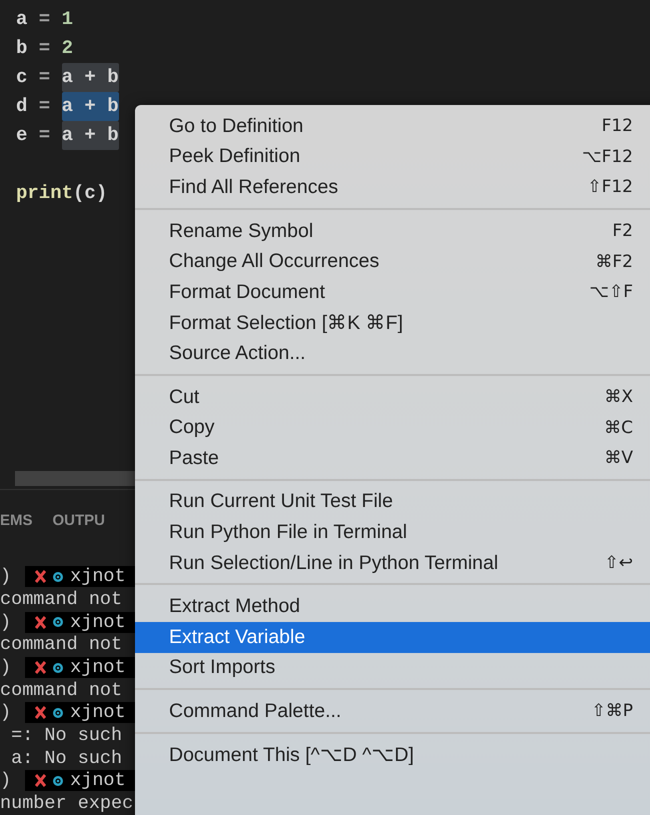 The height and width of the screenshot is (815, 650). I want to click on shortcut-text: F2, so click(622, 231).